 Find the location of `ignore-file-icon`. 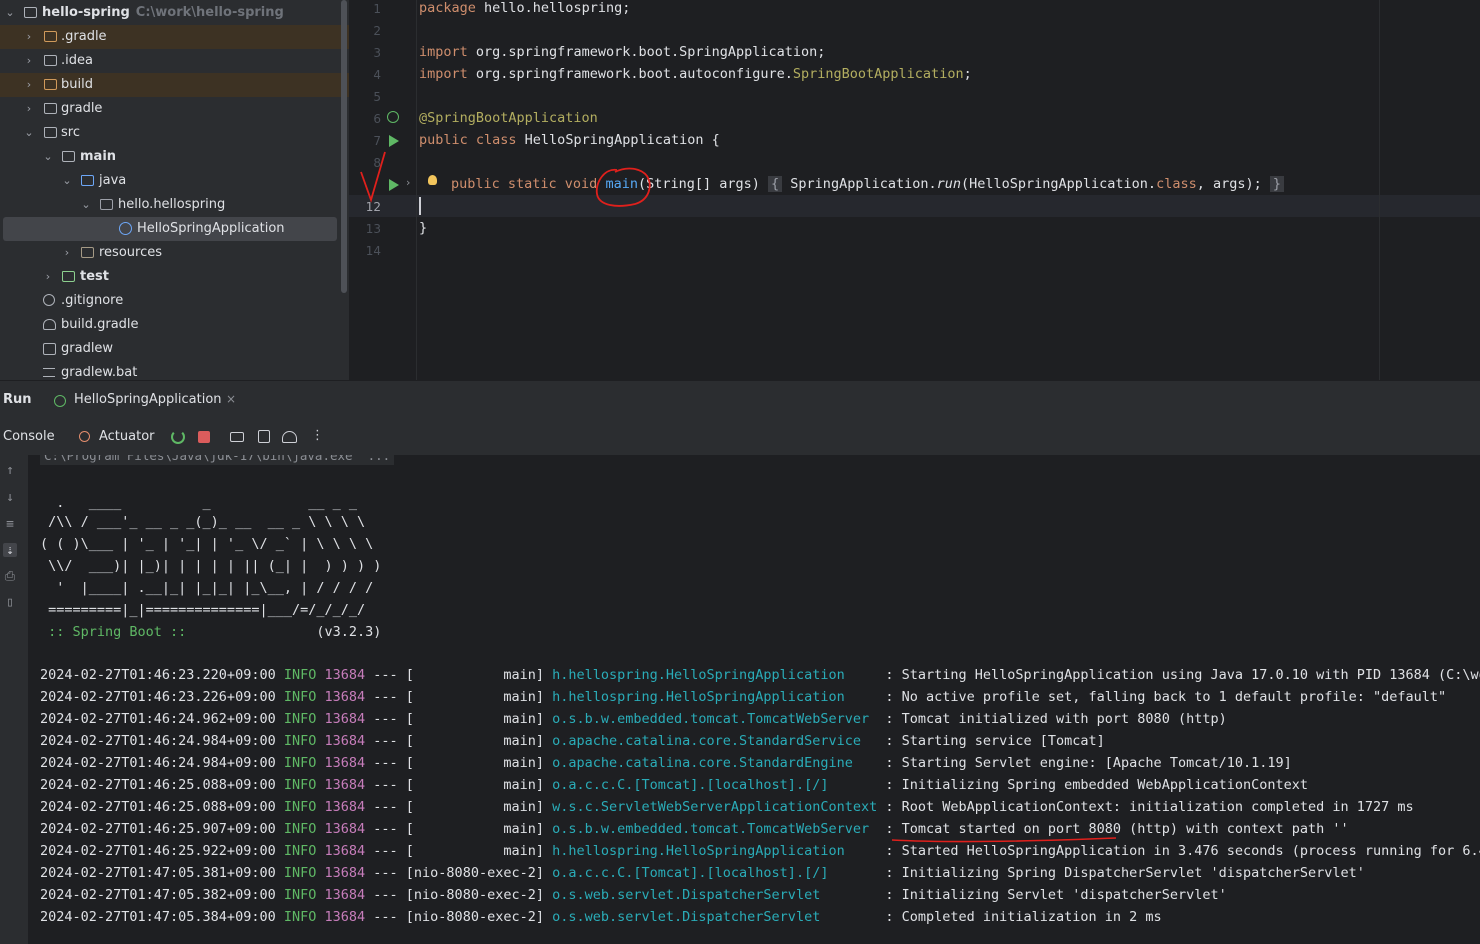

ignore-file-icon is located at coordinates (49, 300).